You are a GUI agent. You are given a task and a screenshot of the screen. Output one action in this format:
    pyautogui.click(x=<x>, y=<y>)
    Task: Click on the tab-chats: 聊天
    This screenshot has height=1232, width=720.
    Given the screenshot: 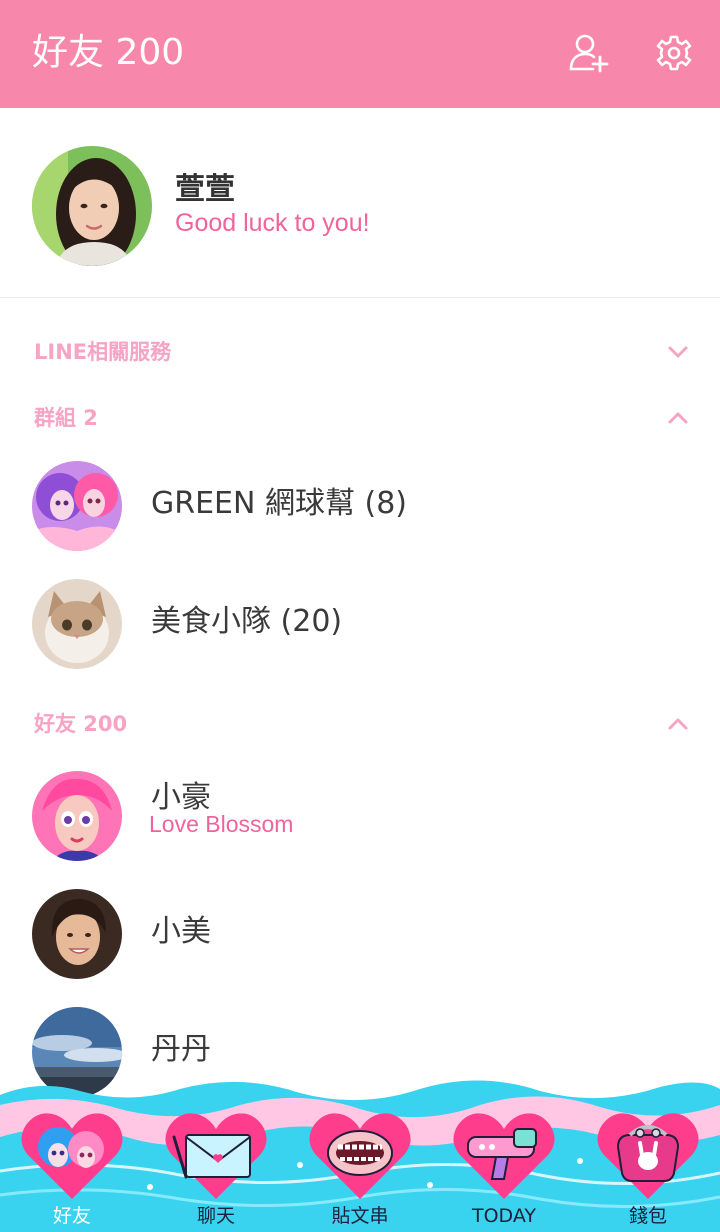 What is the action you would take?
    pyautogui.click(x=216, y=1153)
    